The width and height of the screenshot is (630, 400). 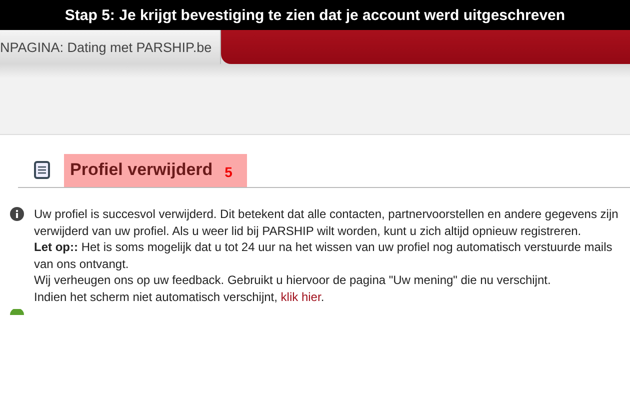 What do you see at coordinates (17, 311) in the screenshot?
I see `status-icon` at bounding box center [17, 311].